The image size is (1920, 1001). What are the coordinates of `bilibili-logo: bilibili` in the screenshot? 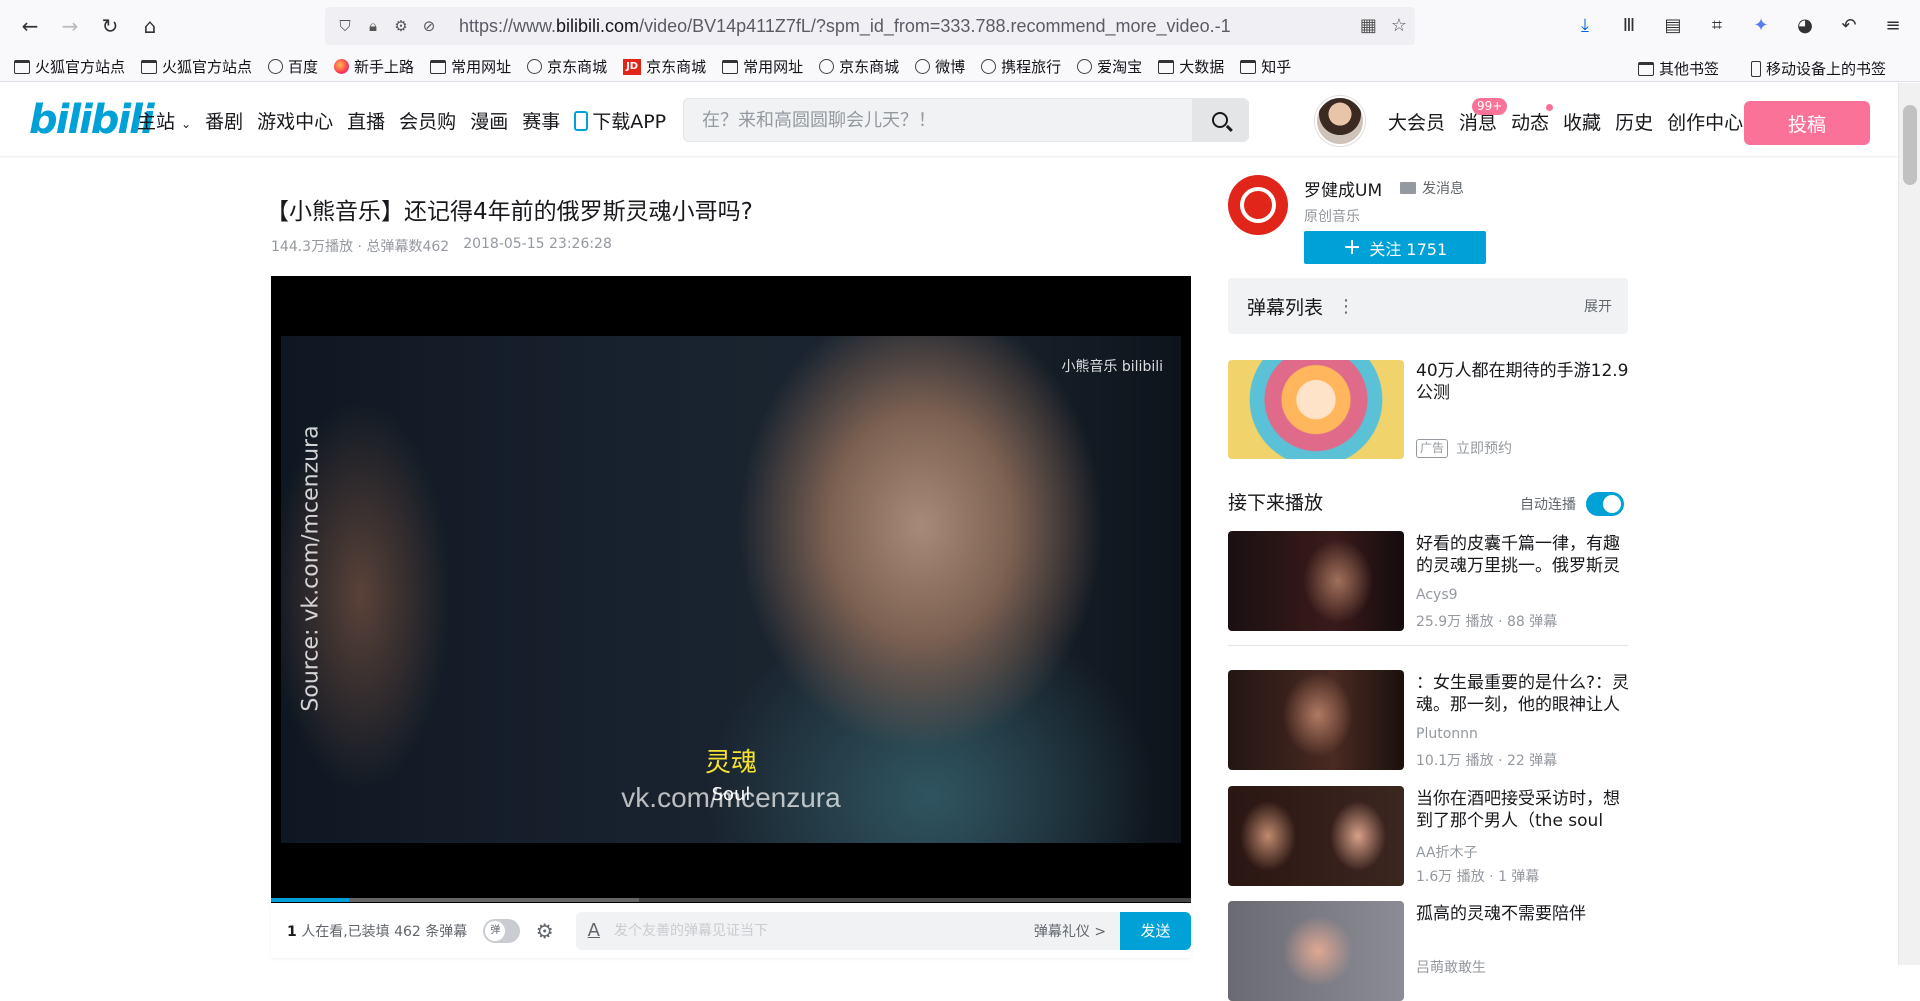 It's located at (92, 120).